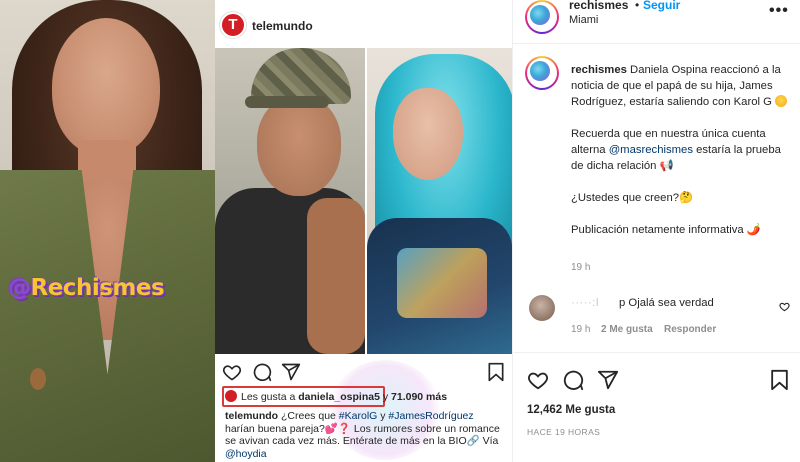 Image resolution: width=800 pixels, height=462 pixels. Describe the element at coordinates (232, 373) in the screenshot. I see `heart-icon` at that location.